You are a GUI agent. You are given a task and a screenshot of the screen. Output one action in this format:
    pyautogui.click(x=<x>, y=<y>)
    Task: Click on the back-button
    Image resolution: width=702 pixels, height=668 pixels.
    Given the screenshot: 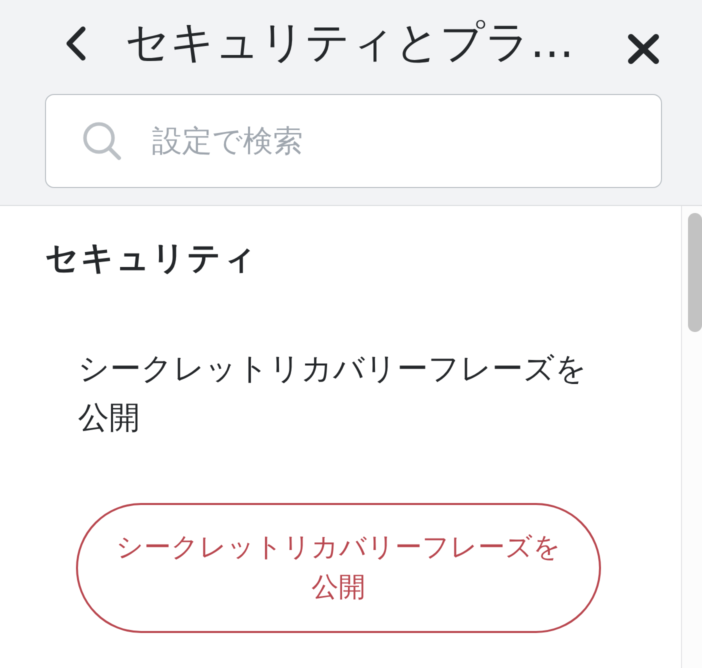 What is the action you would take?
    pyautogui.click(x=76, y=43)
    